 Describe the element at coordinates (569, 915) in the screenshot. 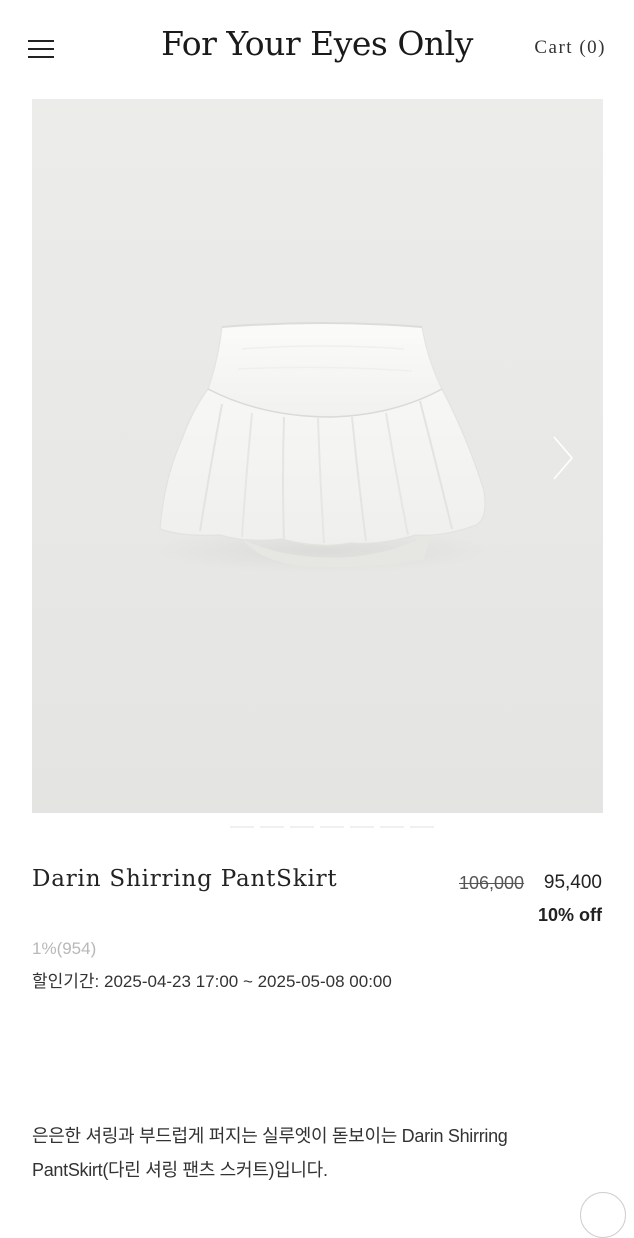

I see `discount-badge: 10% off` at that location.